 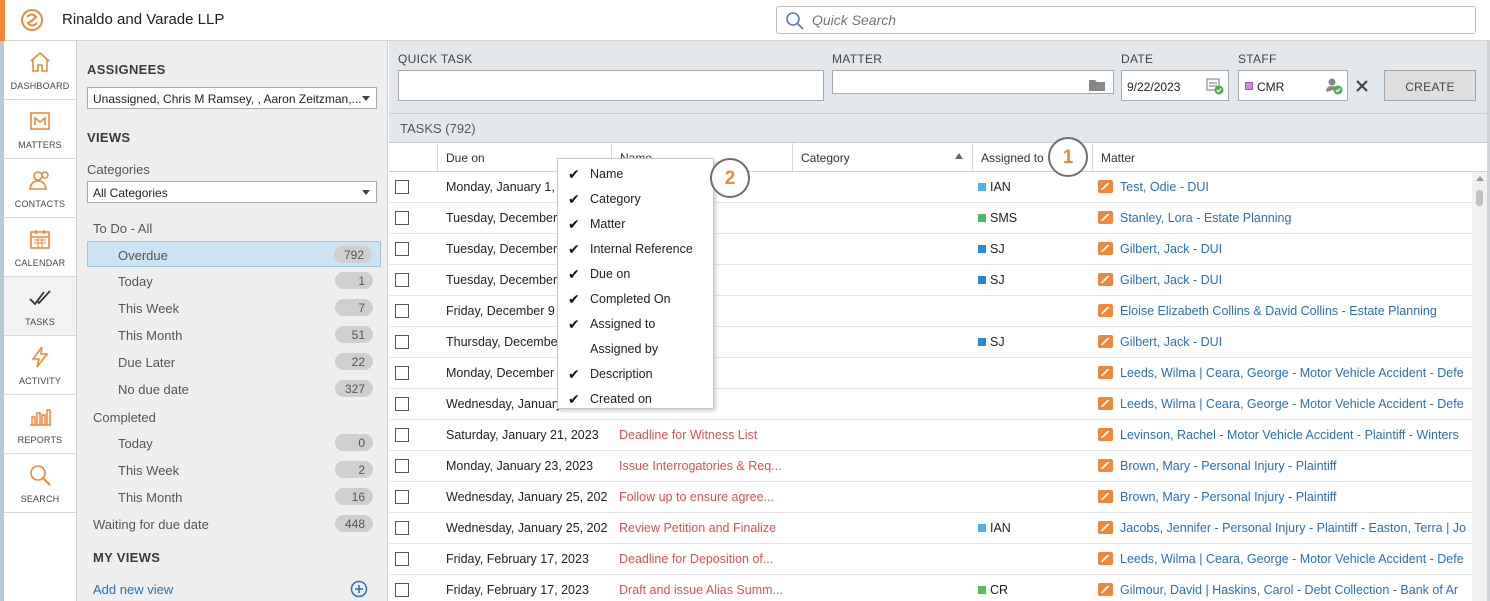 What do you see at coordinates (1205, 218) in the screenshot?
I see `matter-link: Stanley, Lora - Estate Planning` at bounding box center [1205, 218].